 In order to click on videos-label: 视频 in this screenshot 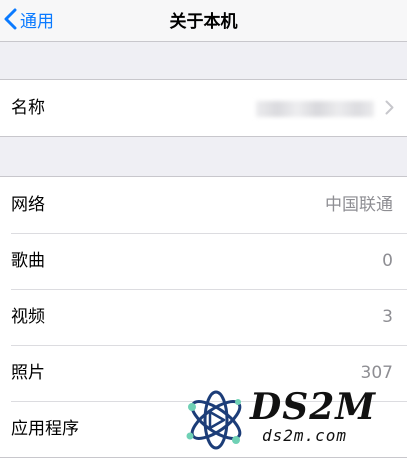, I will do `click(28, 317)`.